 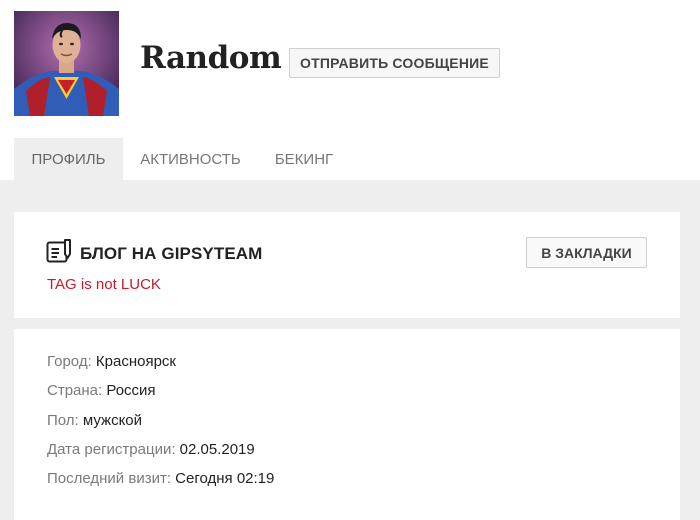 What do you see at coordinates (112, 420) in the screenshot?
I see `info-value: мужской` at bounding box center [112, 420].